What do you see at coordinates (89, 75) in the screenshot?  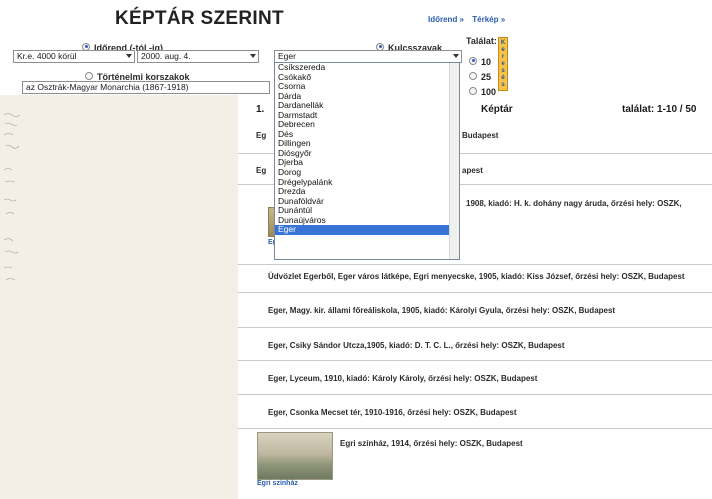 I see `historical-periods-radio` at bounding box center [89, 75].